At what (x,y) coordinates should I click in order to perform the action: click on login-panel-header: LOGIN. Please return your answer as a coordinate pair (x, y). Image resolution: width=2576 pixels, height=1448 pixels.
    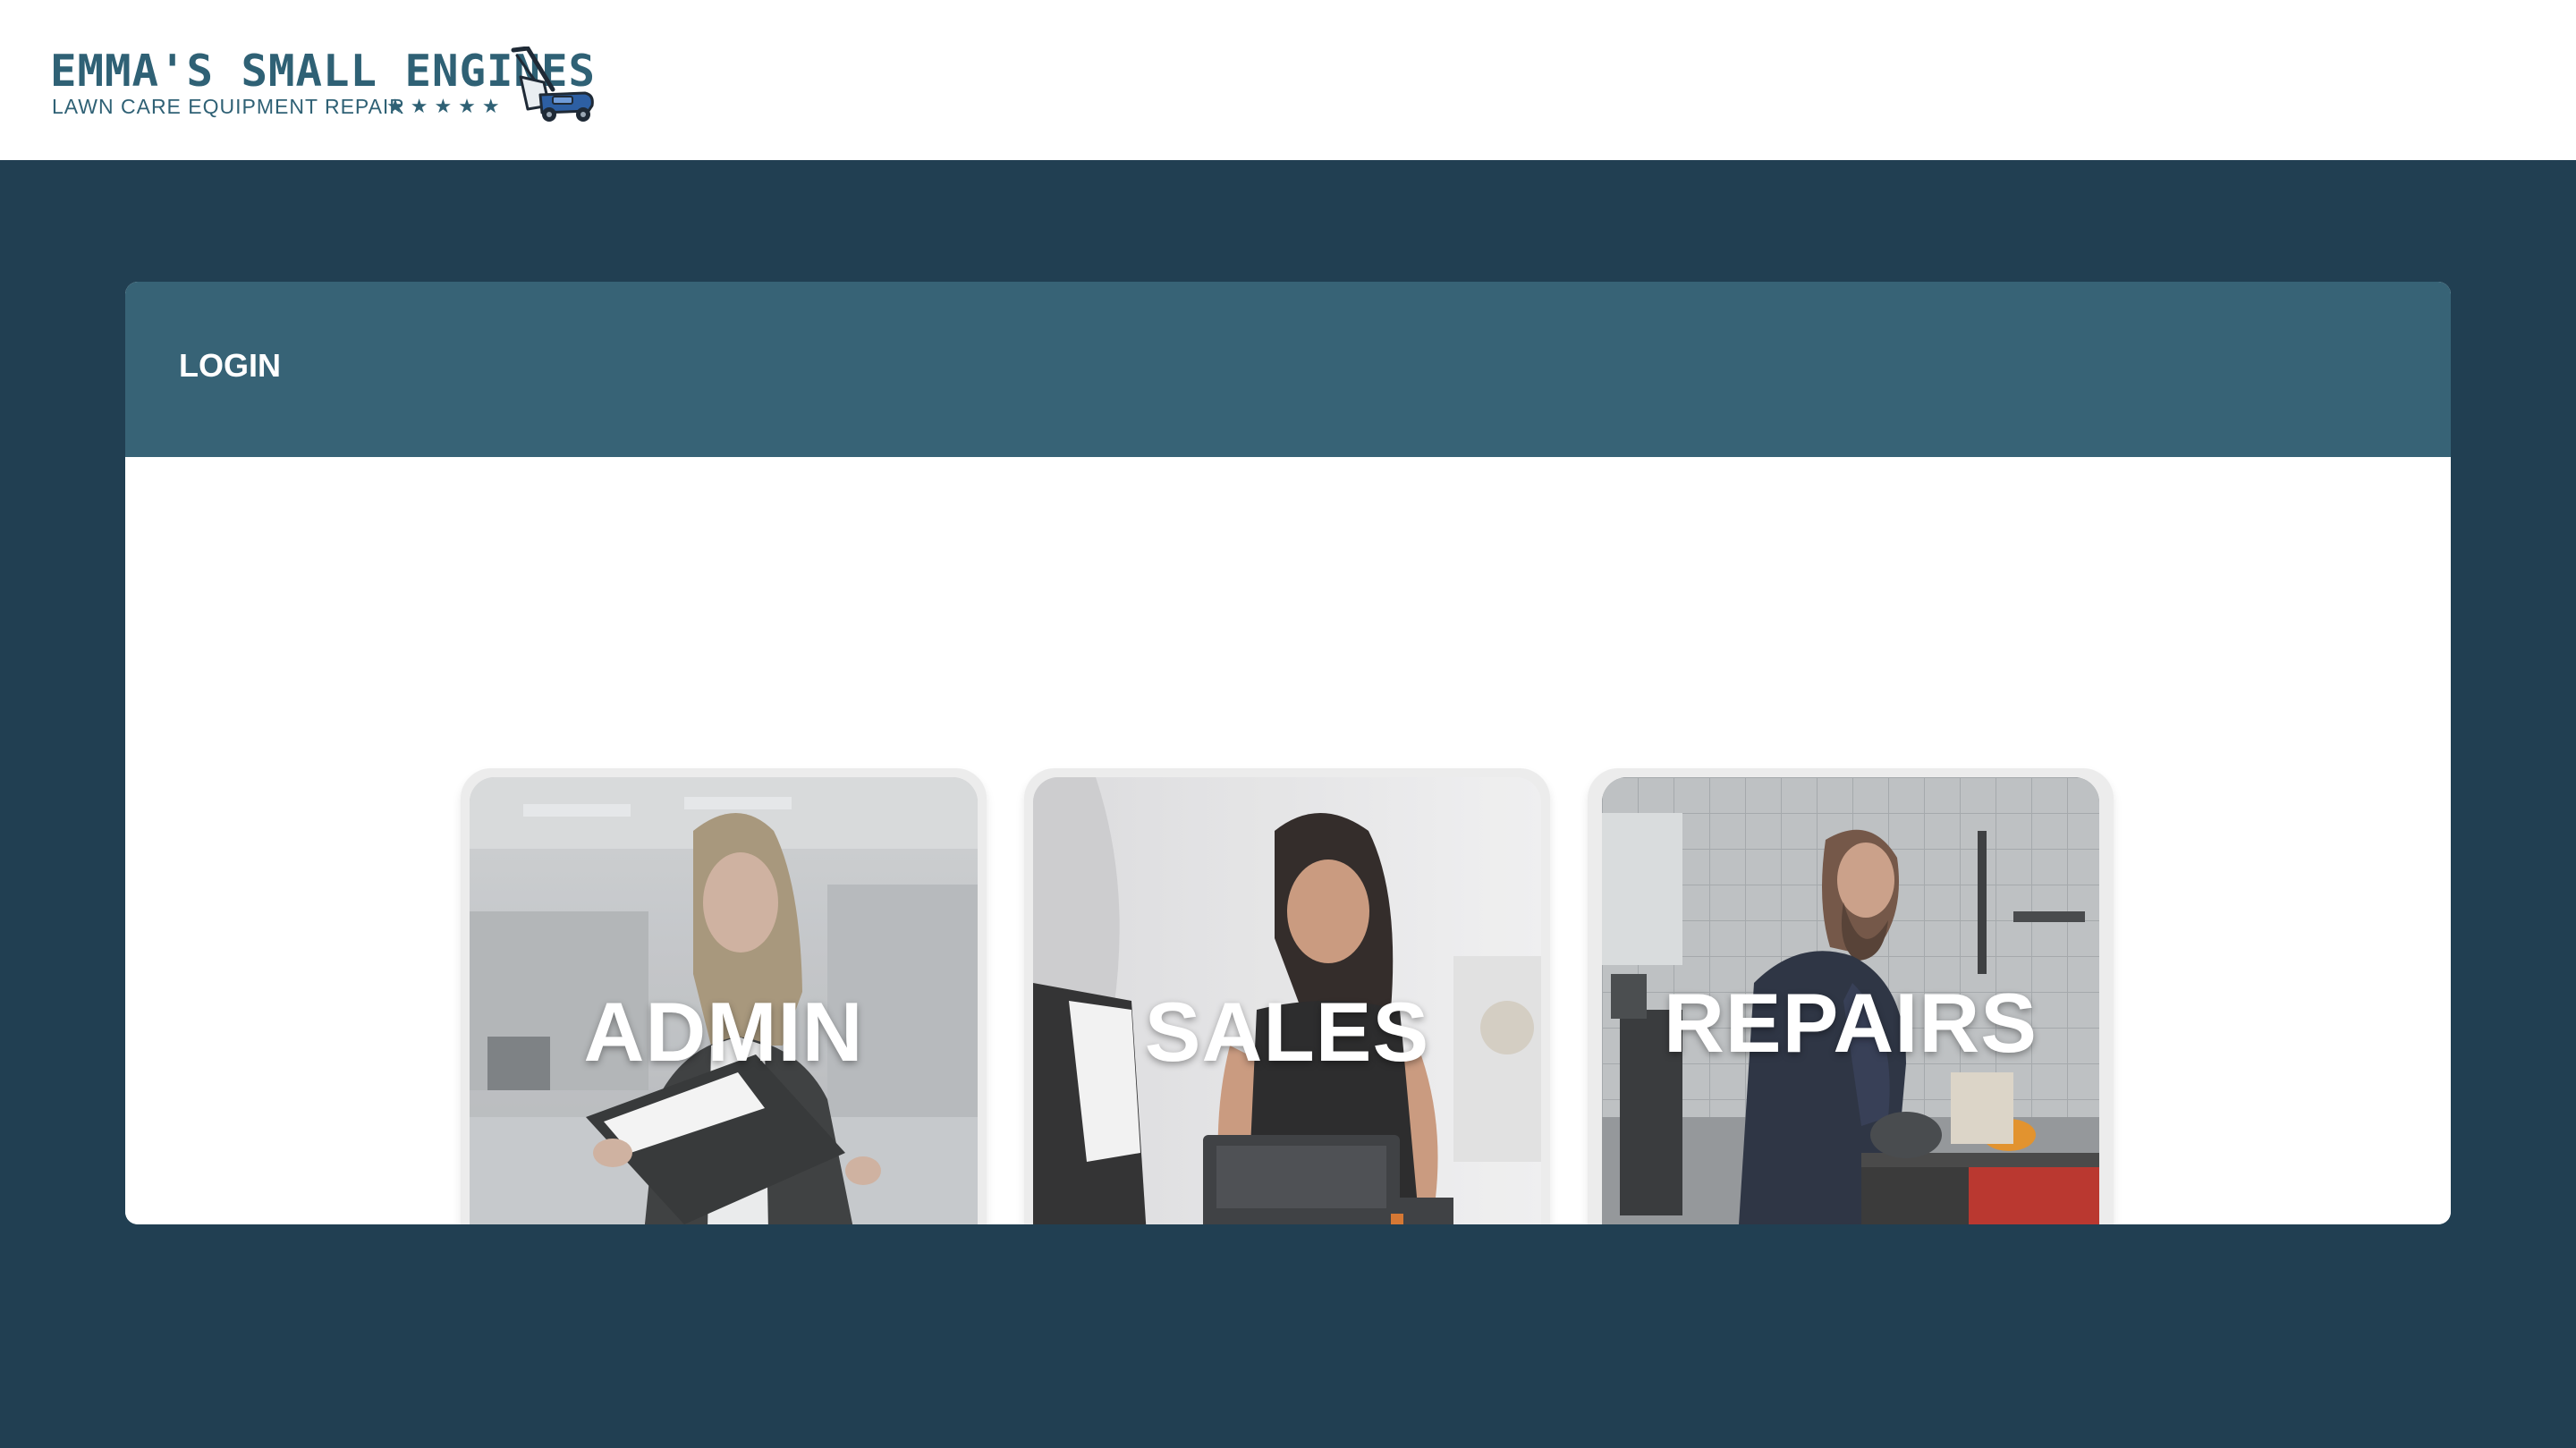
    Looking at the image, I should click on (1288, 369).